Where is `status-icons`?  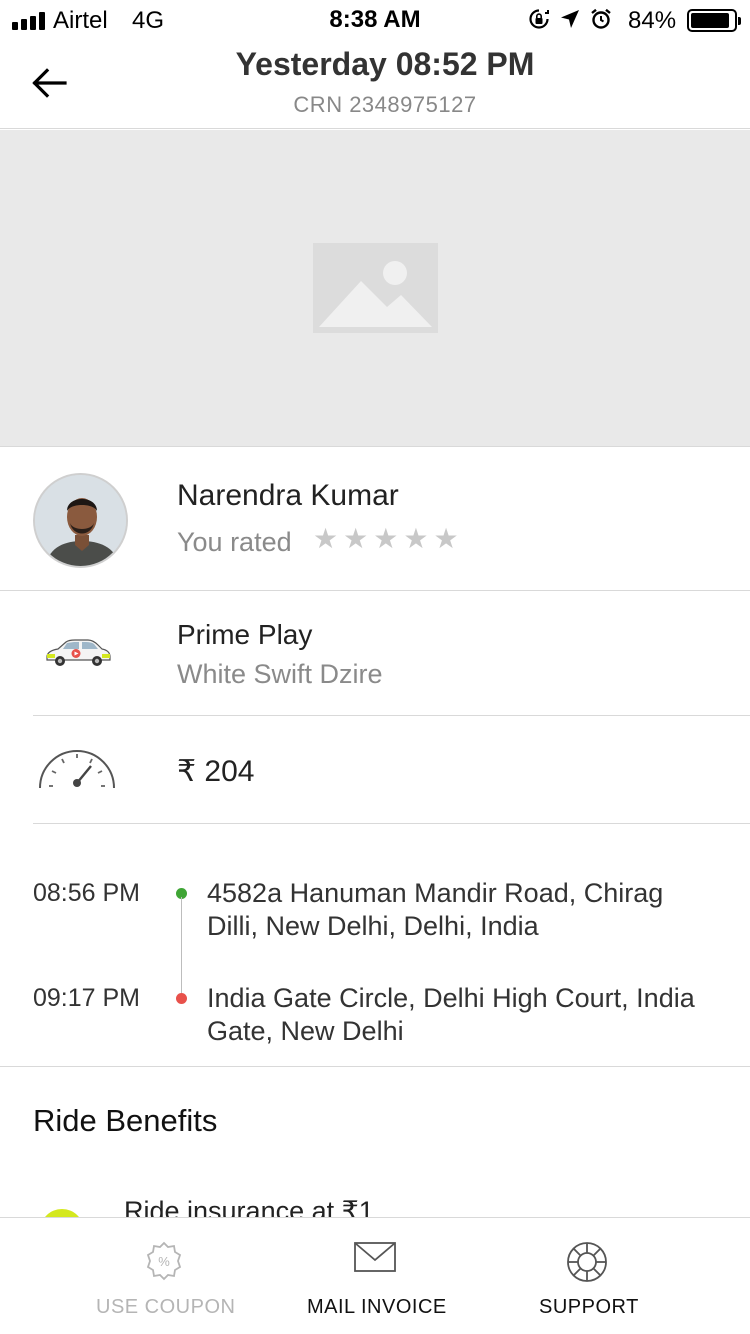 status-icons is located at coordinates (570, 19).